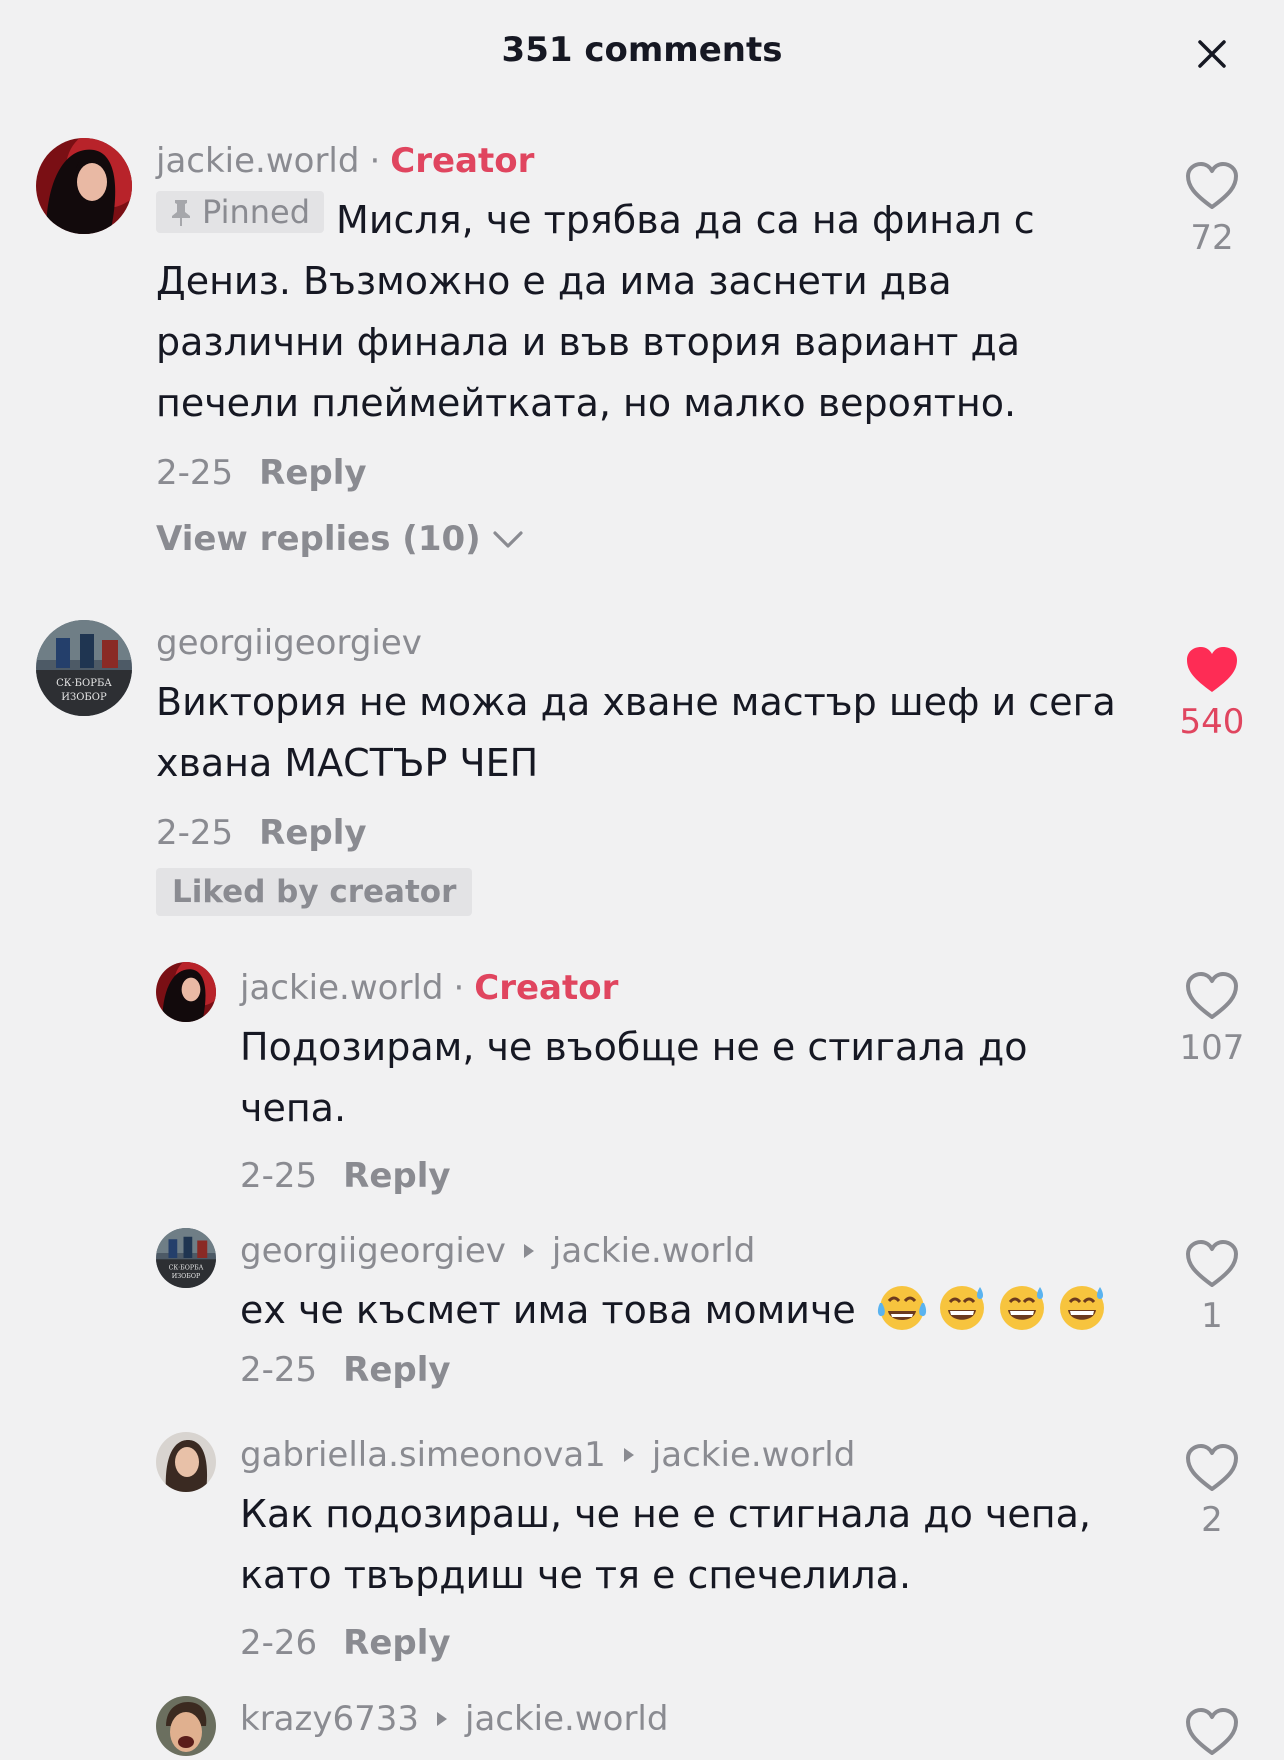  I want to click on close-icon, so click(1212, 54).